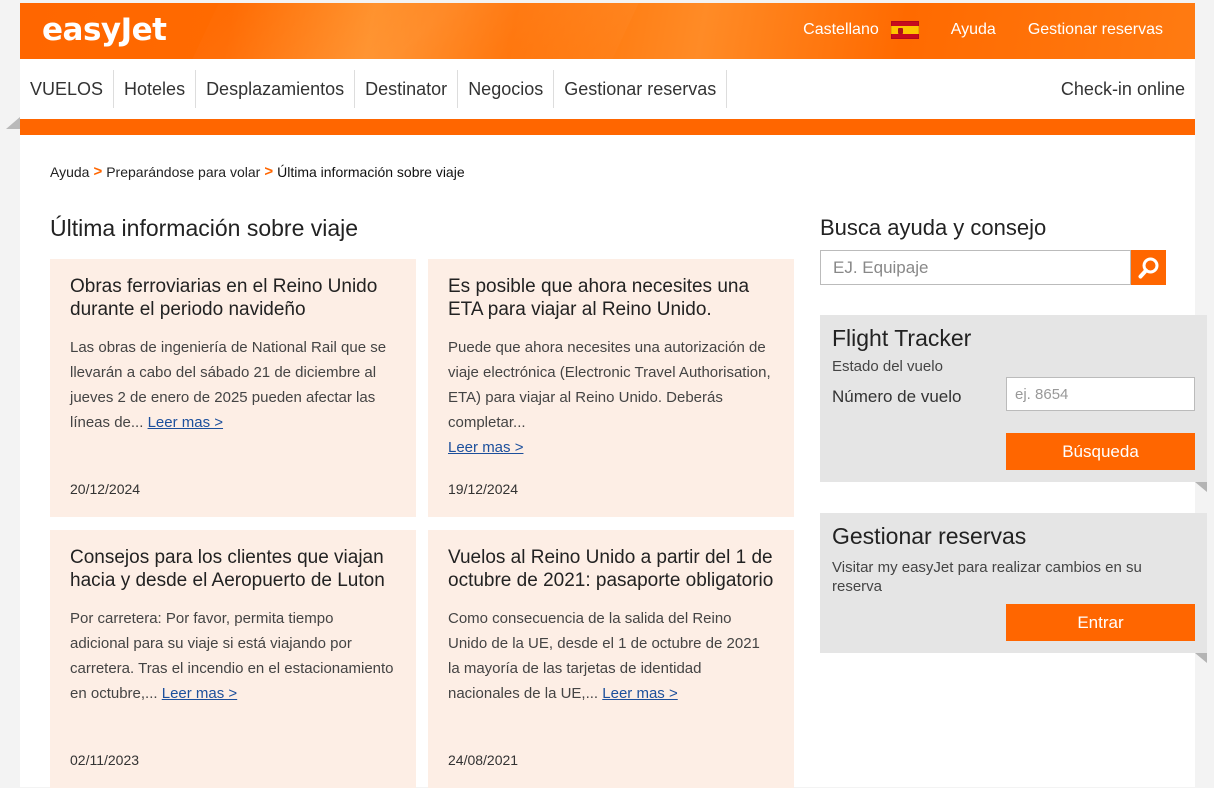  I want to click on nav-item-hotels: Hoteles, so click(155, 89).